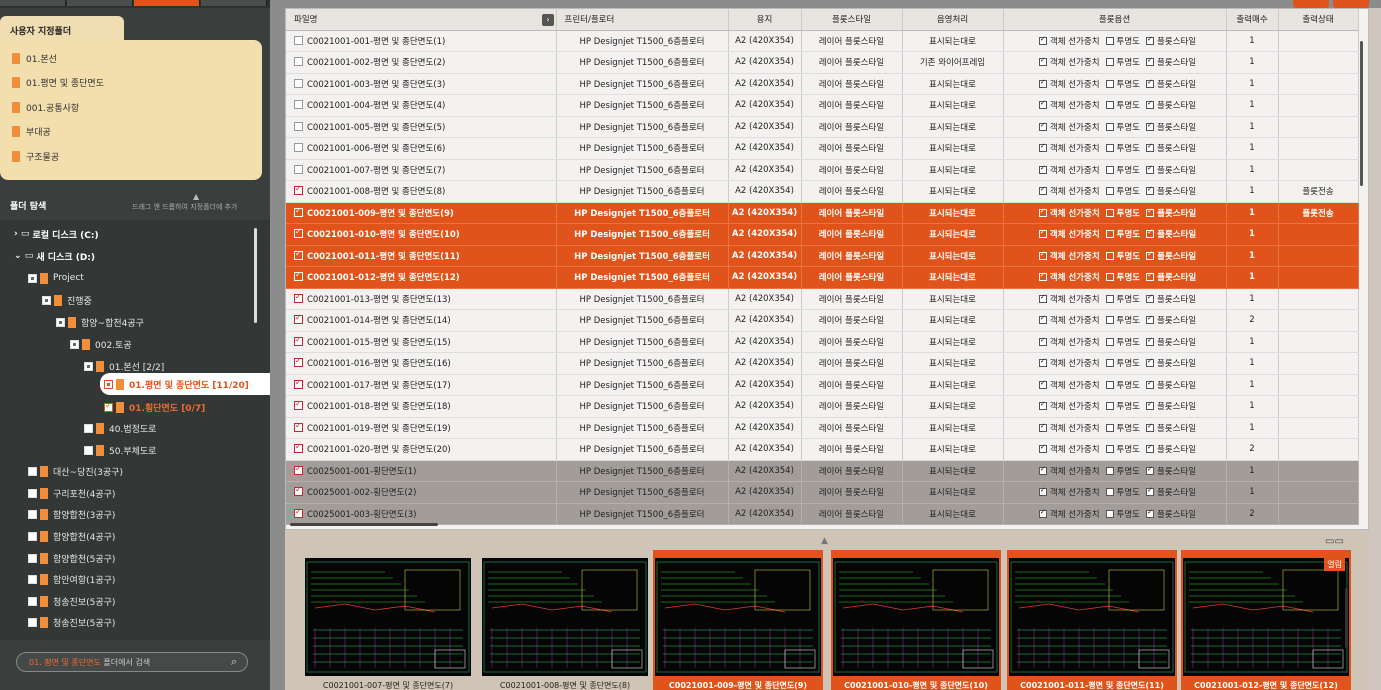  What do you see at coordinates (765, 20) in the screenshot?
I see `column-header-paper: 용지` at bounding box center [765, 20].